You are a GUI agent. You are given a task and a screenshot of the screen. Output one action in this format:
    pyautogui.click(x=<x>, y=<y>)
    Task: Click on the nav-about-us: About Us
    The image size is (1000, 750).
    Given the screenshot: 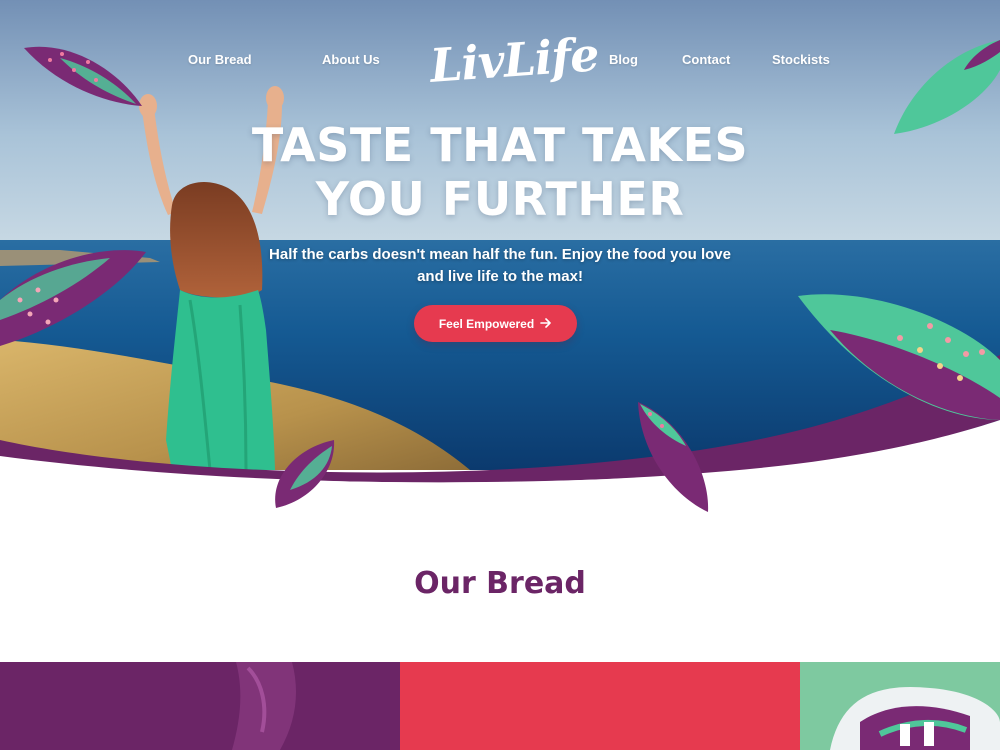 What is the action you would take?
    pyautogui.click(x=351, y=59)
    